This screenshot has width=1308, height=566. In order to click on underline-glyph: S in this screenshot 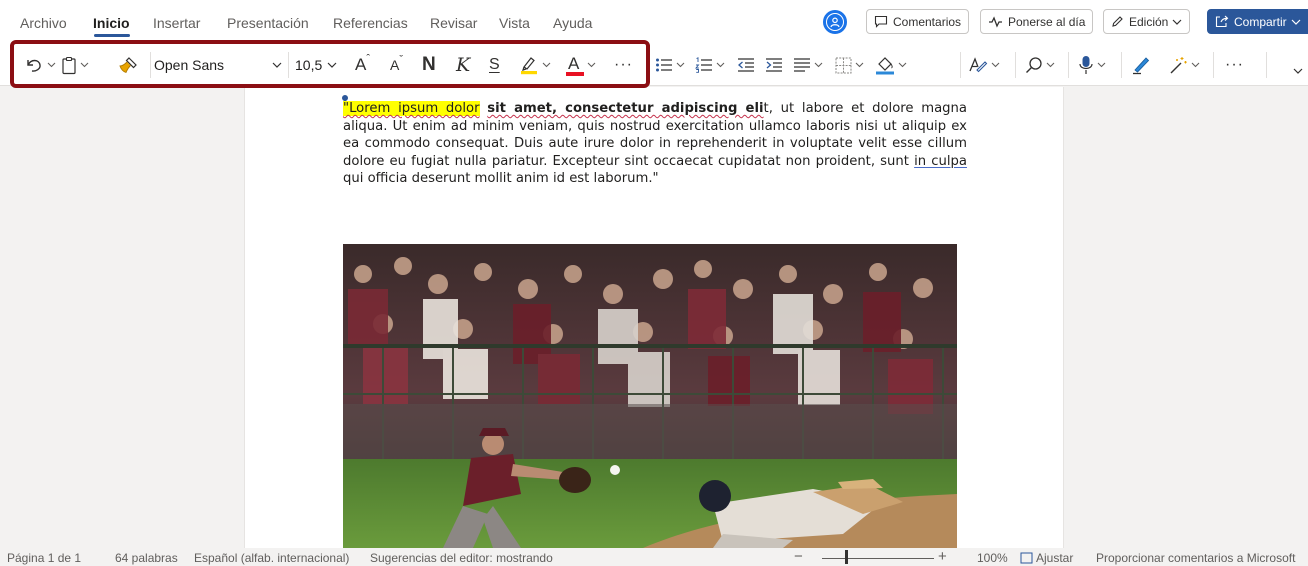, I will do `click(494, 64)`.